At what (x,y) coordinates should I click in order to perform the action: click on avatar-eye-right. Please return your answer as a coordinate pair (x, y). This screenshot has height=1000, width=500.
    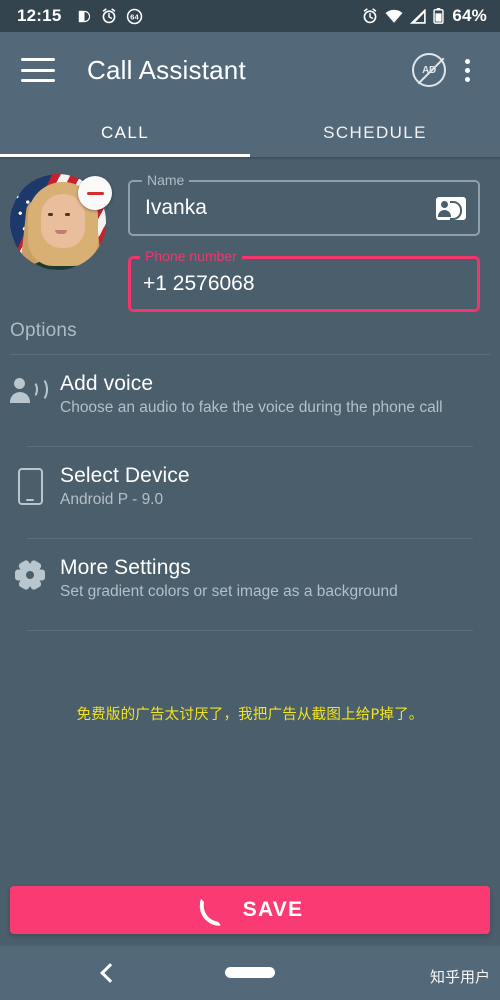
    Looking at the image, I should click on (67, 214).